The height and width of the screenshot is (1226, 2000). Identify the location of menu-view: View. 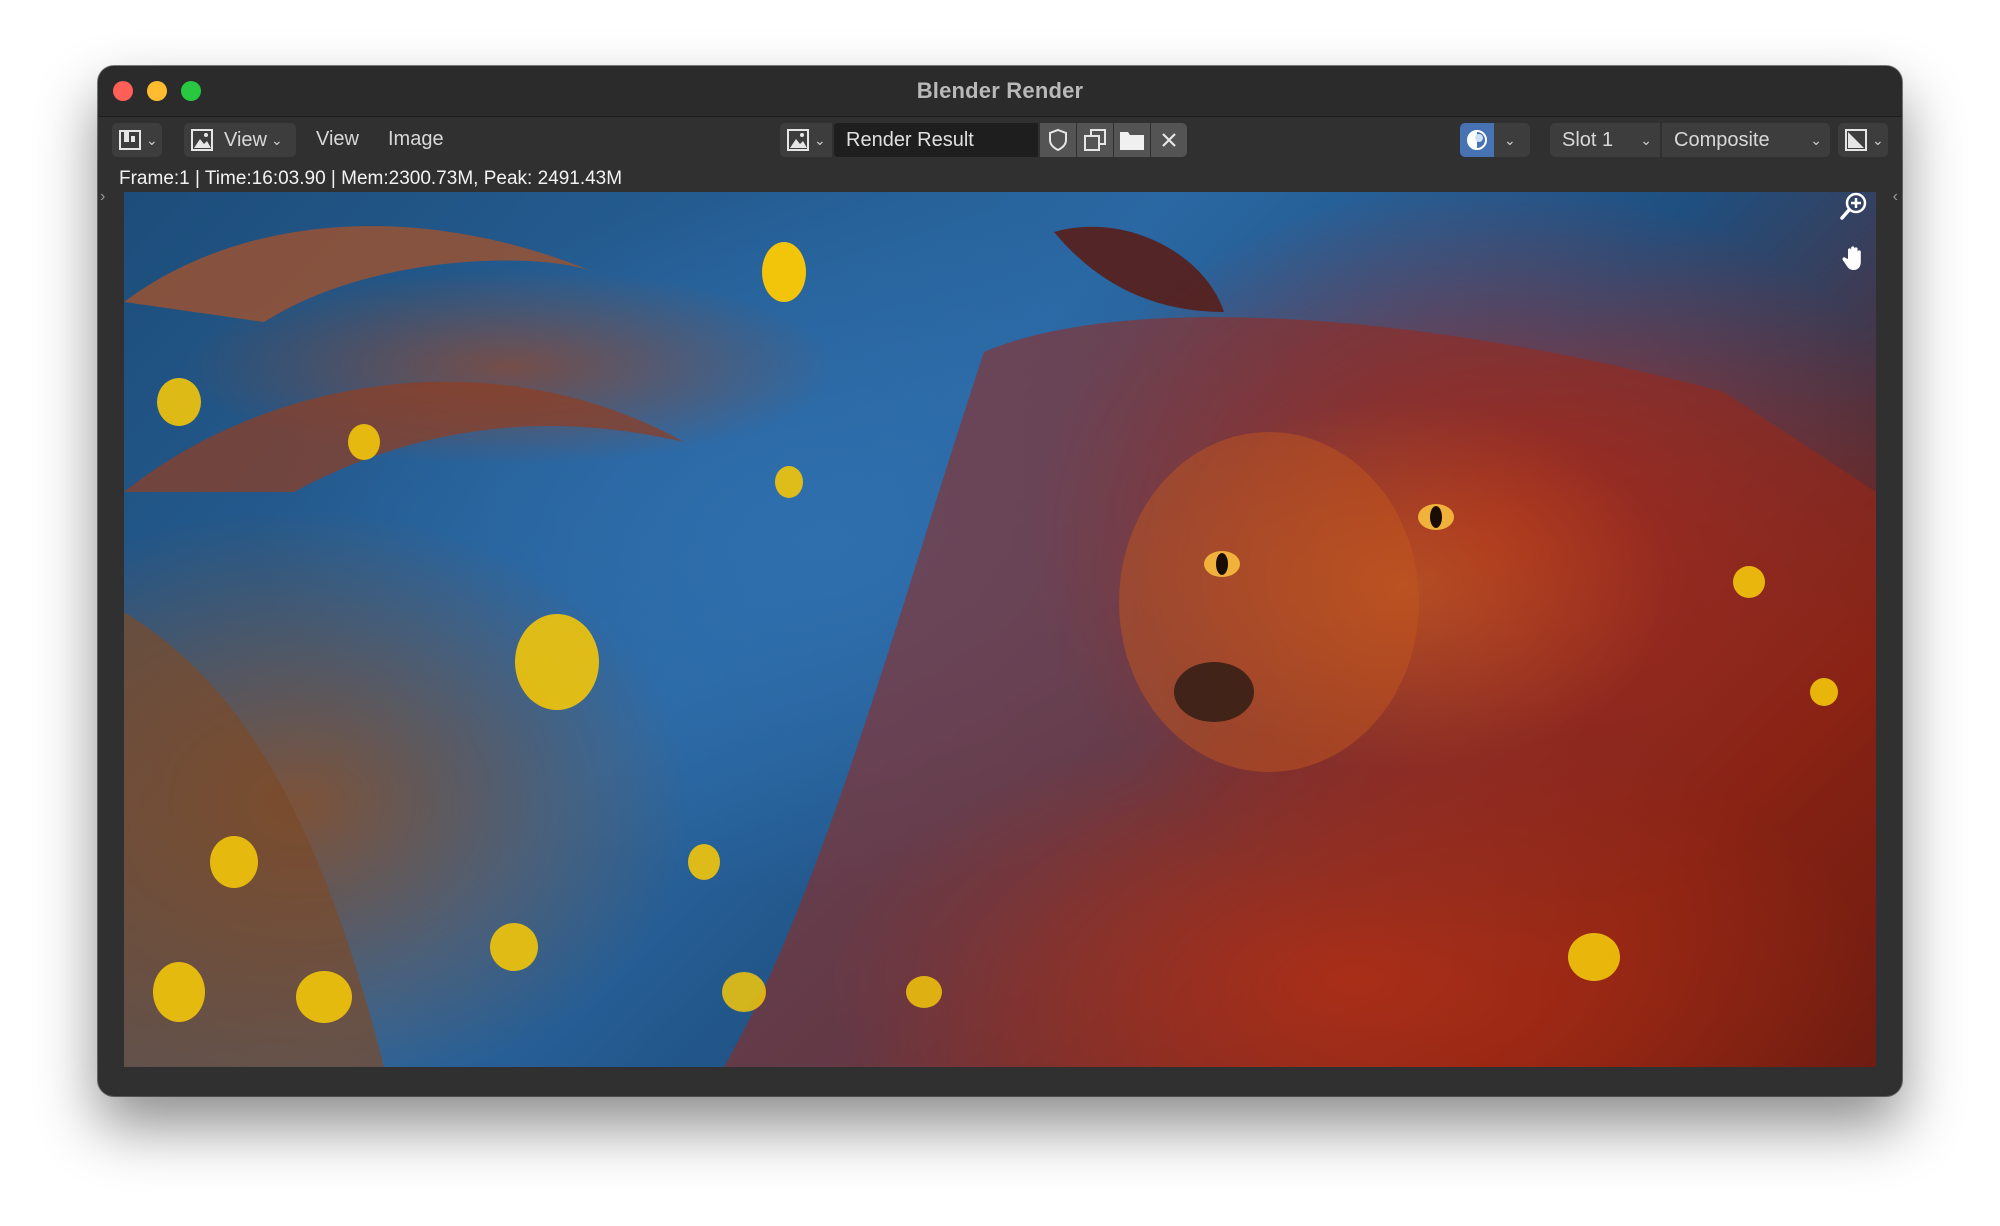
(337, 139).